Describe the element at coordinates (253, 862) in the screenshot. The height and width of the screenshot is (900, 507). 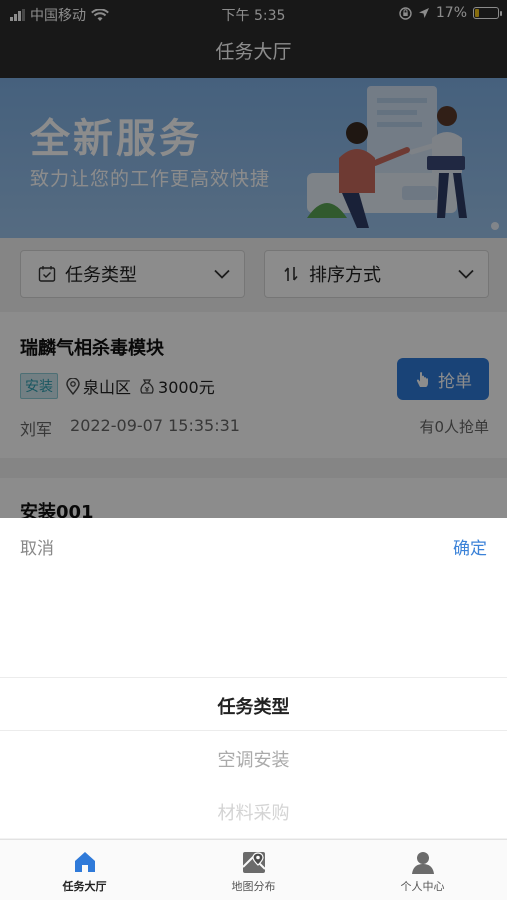
I see `map-icon` at that location.